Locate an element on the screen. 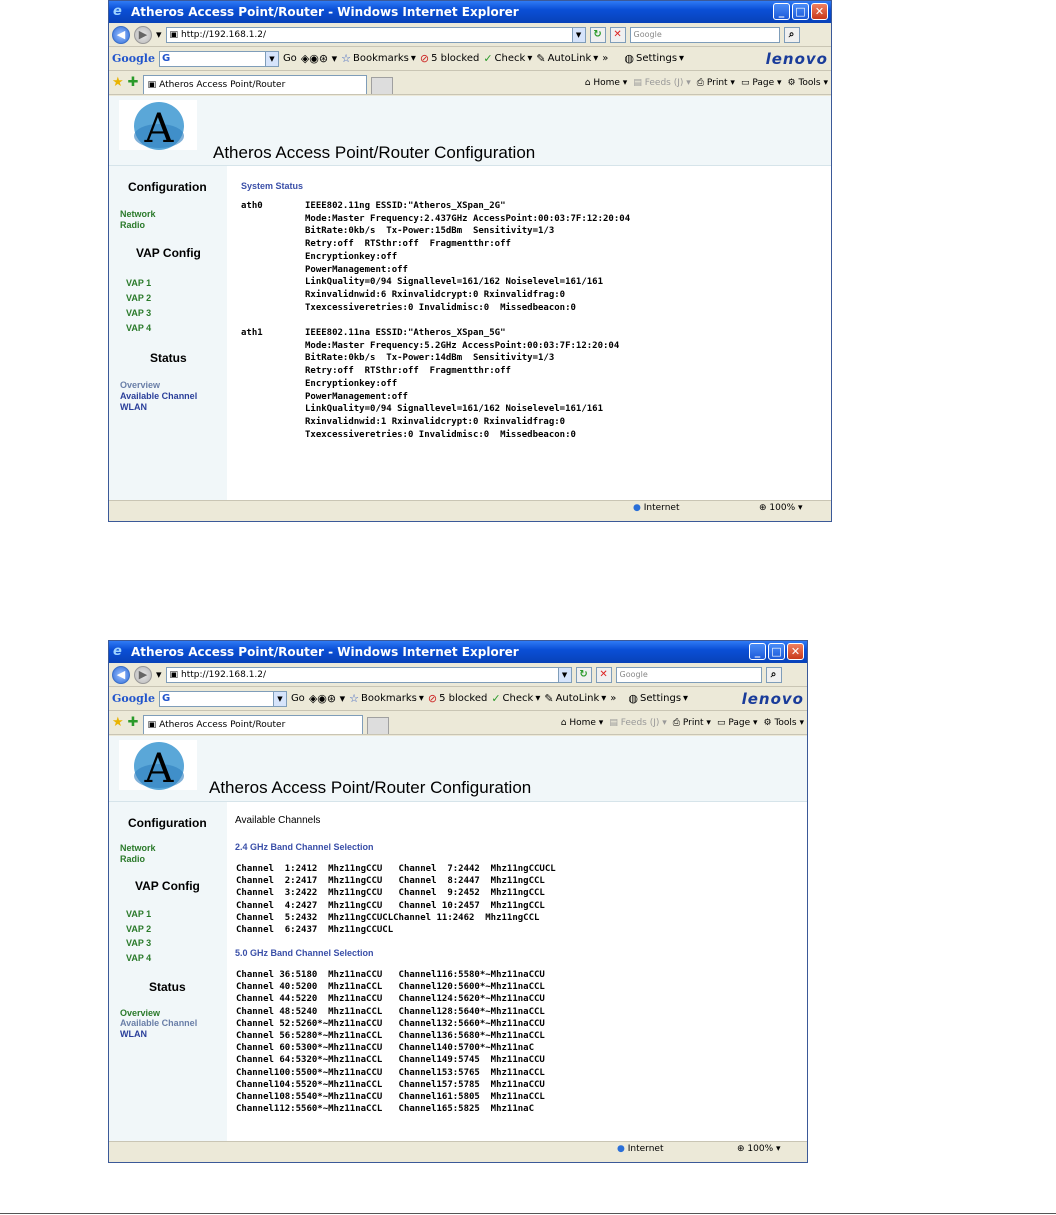 The width and height of the screenshot is (1056, 1215). star-icon: ☆ is located at coordinates (354, 698).